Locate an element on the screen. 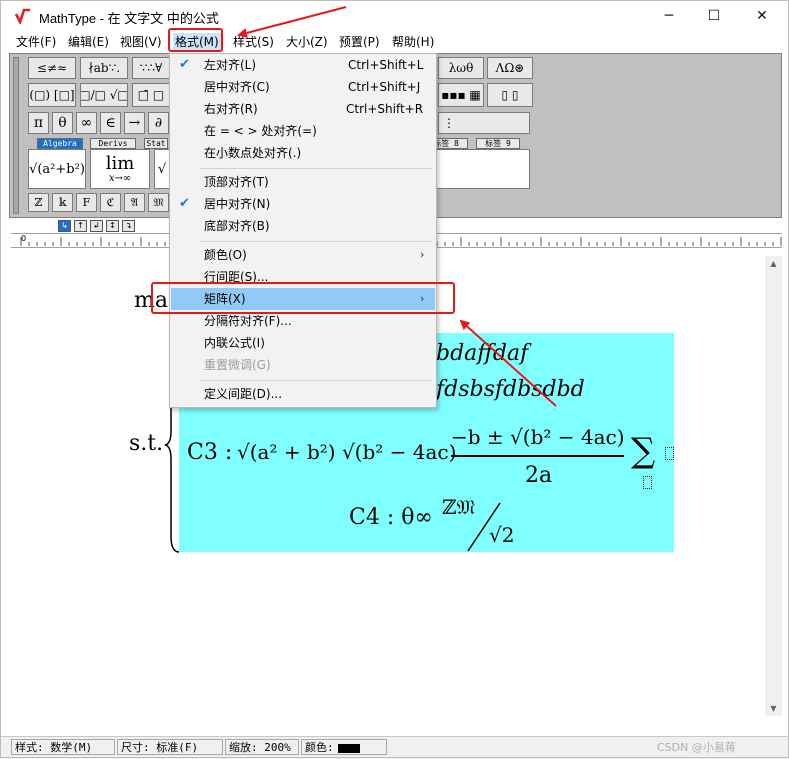 This screenshot has height=759, width=789. template-limit: lim x→∞ is located at coordinates (120, 169).